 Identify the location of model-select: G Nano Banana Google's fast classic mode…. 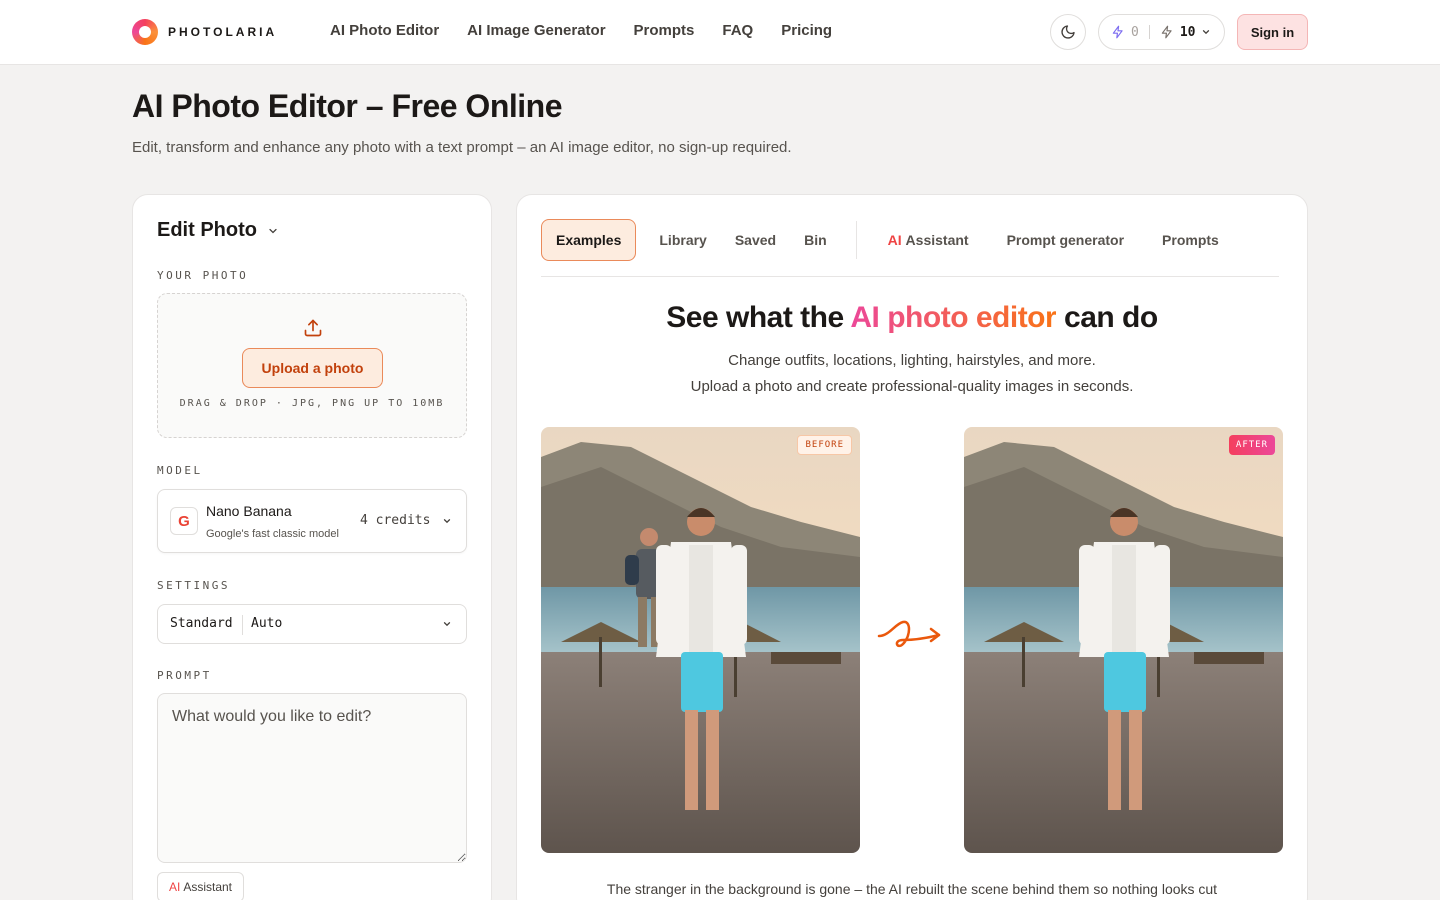
(312, 521).